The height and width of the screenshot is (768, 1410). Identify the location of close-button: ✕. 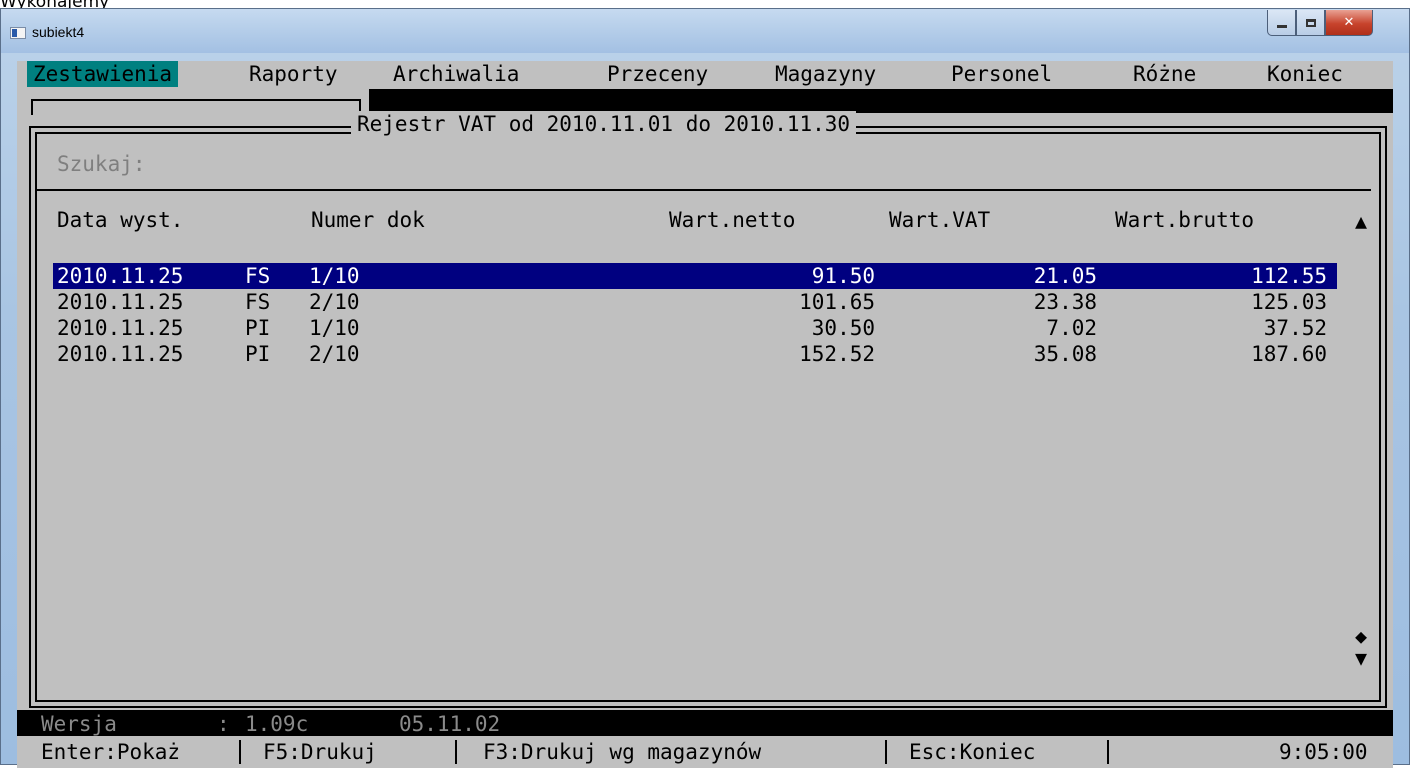
(1349, 23).